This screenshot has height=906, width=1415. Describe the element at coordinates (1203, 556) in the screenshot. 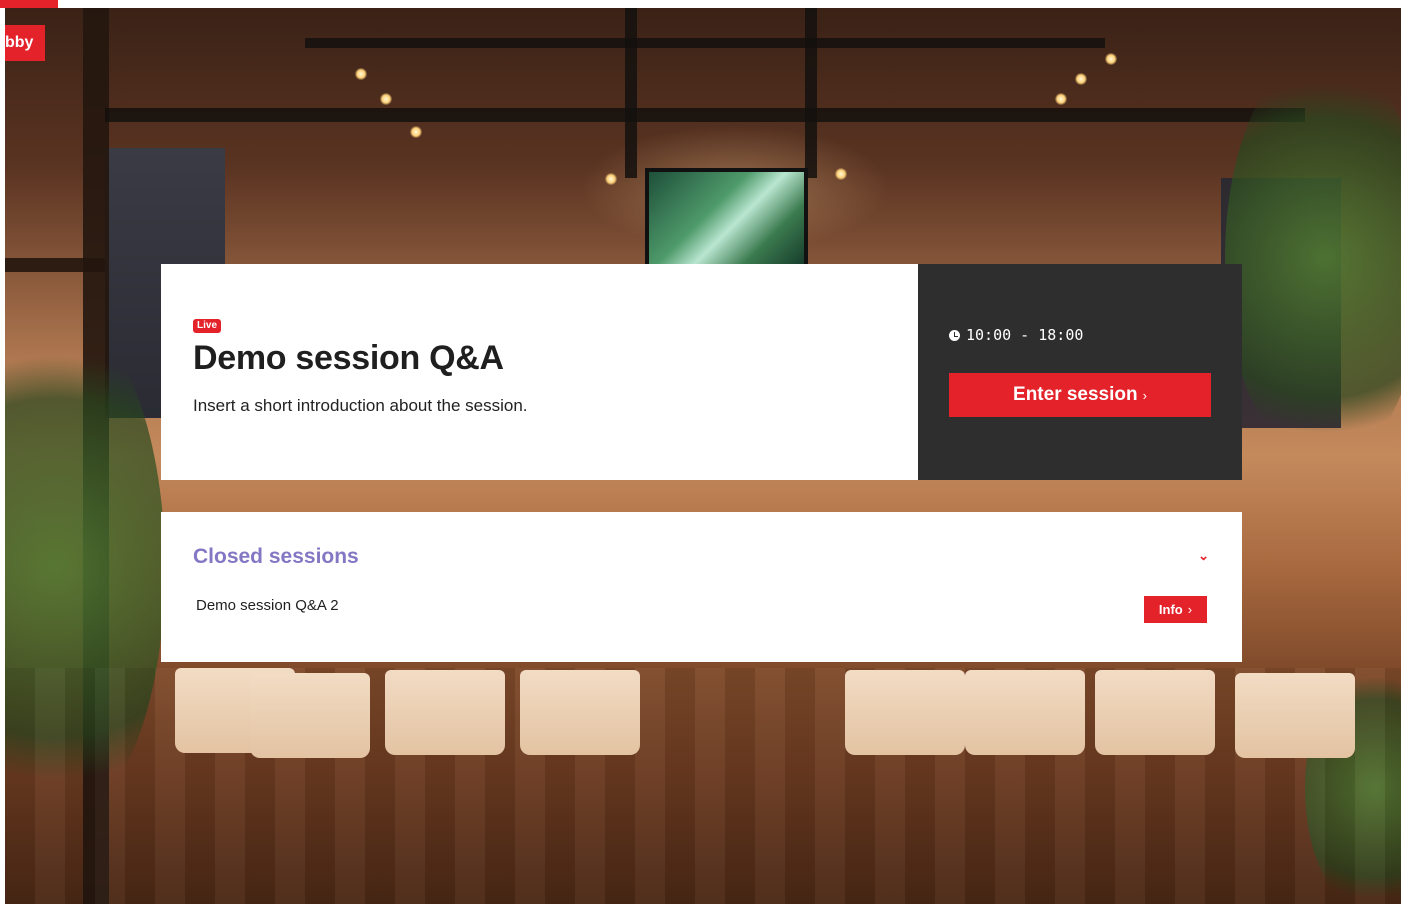

I see `chevron-down-icon: ⌄` at that location.